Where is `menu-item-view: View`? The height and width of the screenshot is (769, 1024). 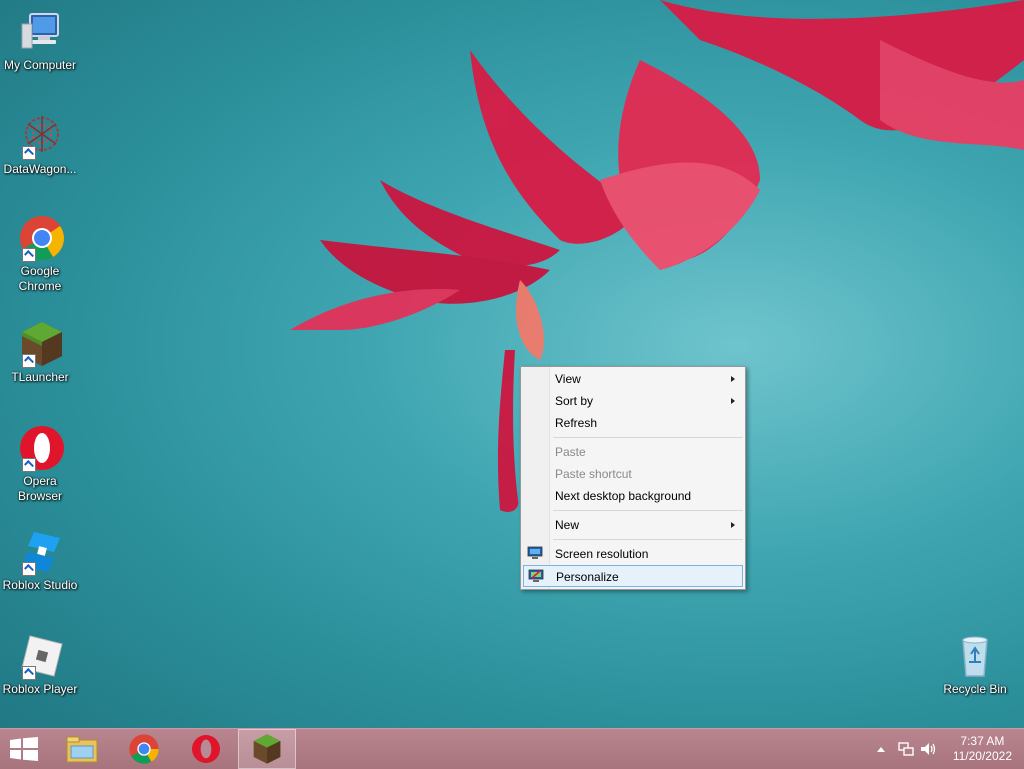 menu-item-view: View is located at coordinates (633, 379).